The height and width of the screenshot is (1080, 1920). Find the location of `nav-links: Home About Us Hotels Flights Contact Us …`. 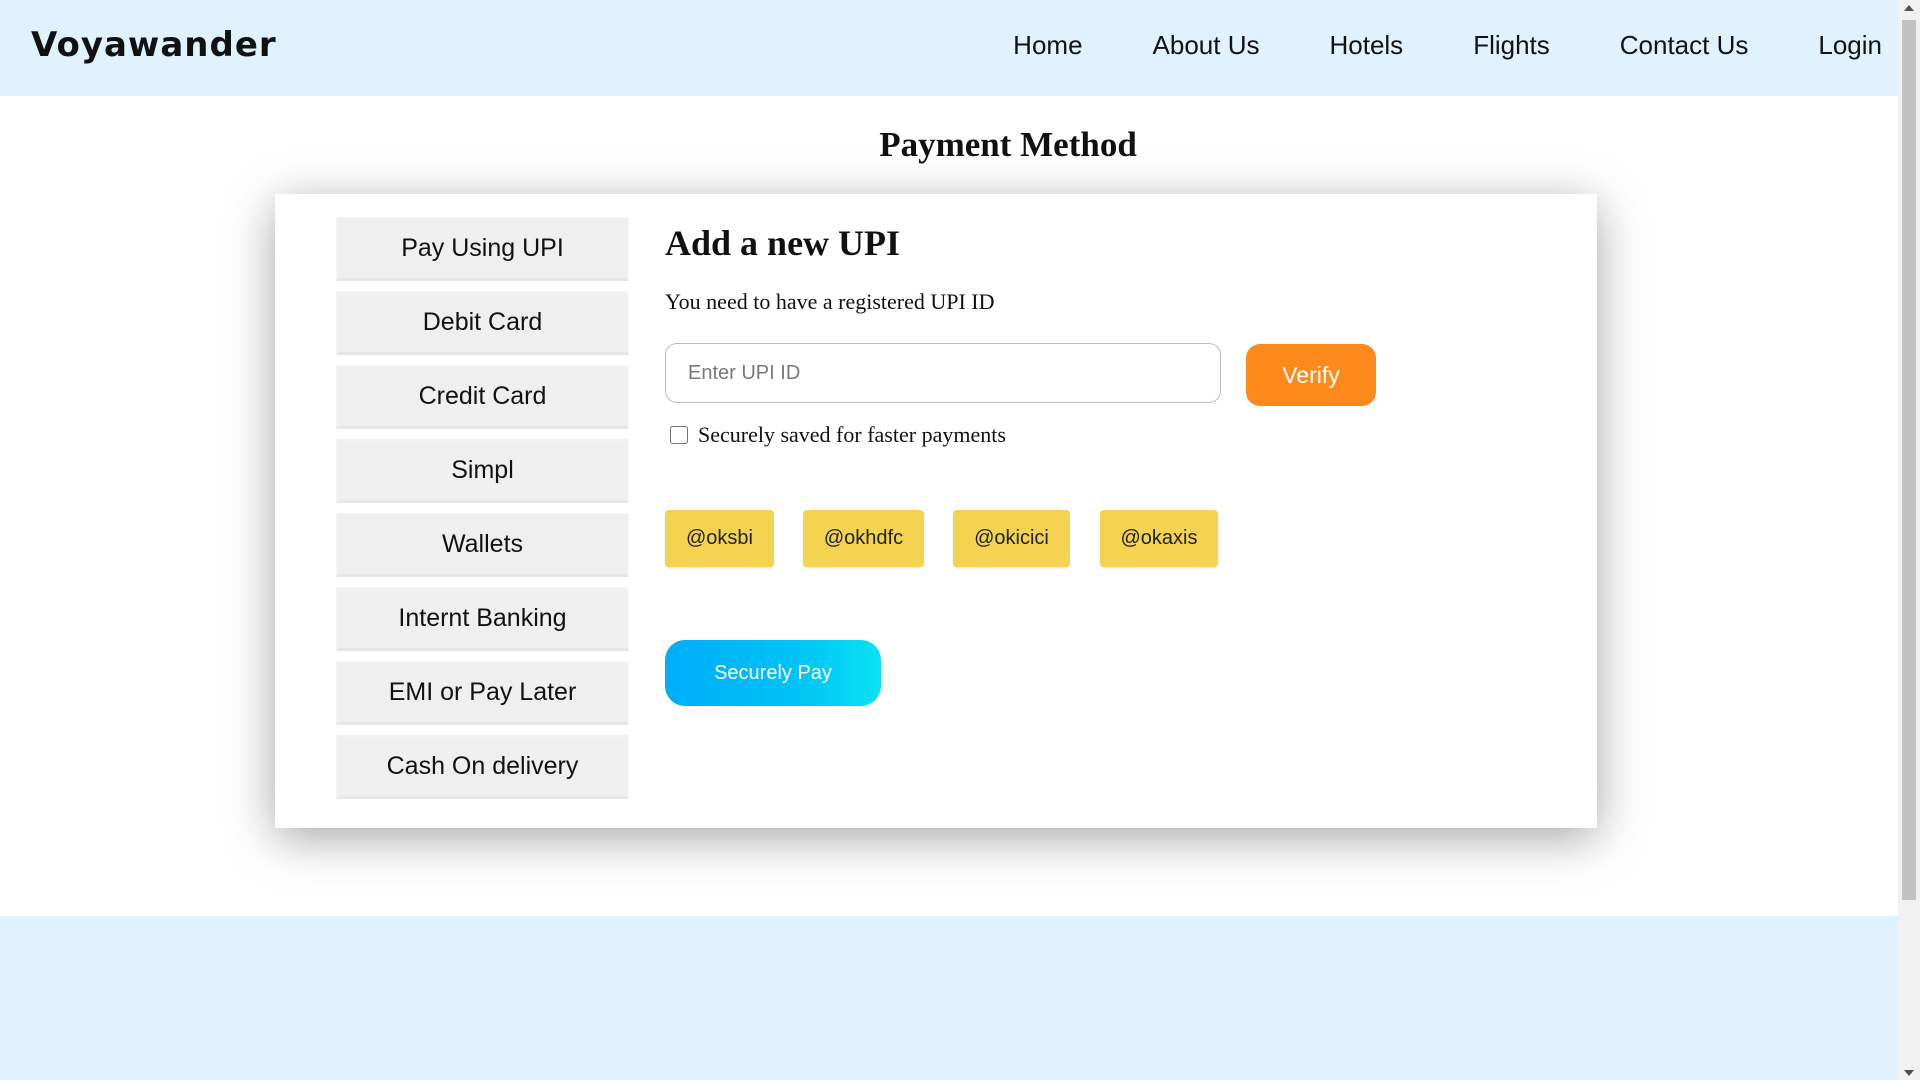

nav-links: Home About Us Hotels Flights Contact Us … is located at coordinates (1447, 45).